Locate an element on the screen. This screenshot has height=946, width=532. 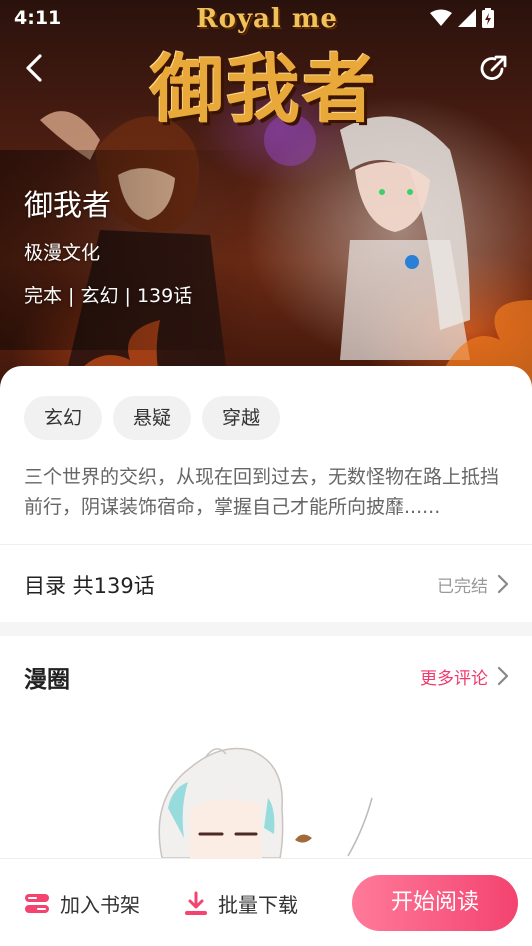
battery-icon is located at coordinates (488, 18).